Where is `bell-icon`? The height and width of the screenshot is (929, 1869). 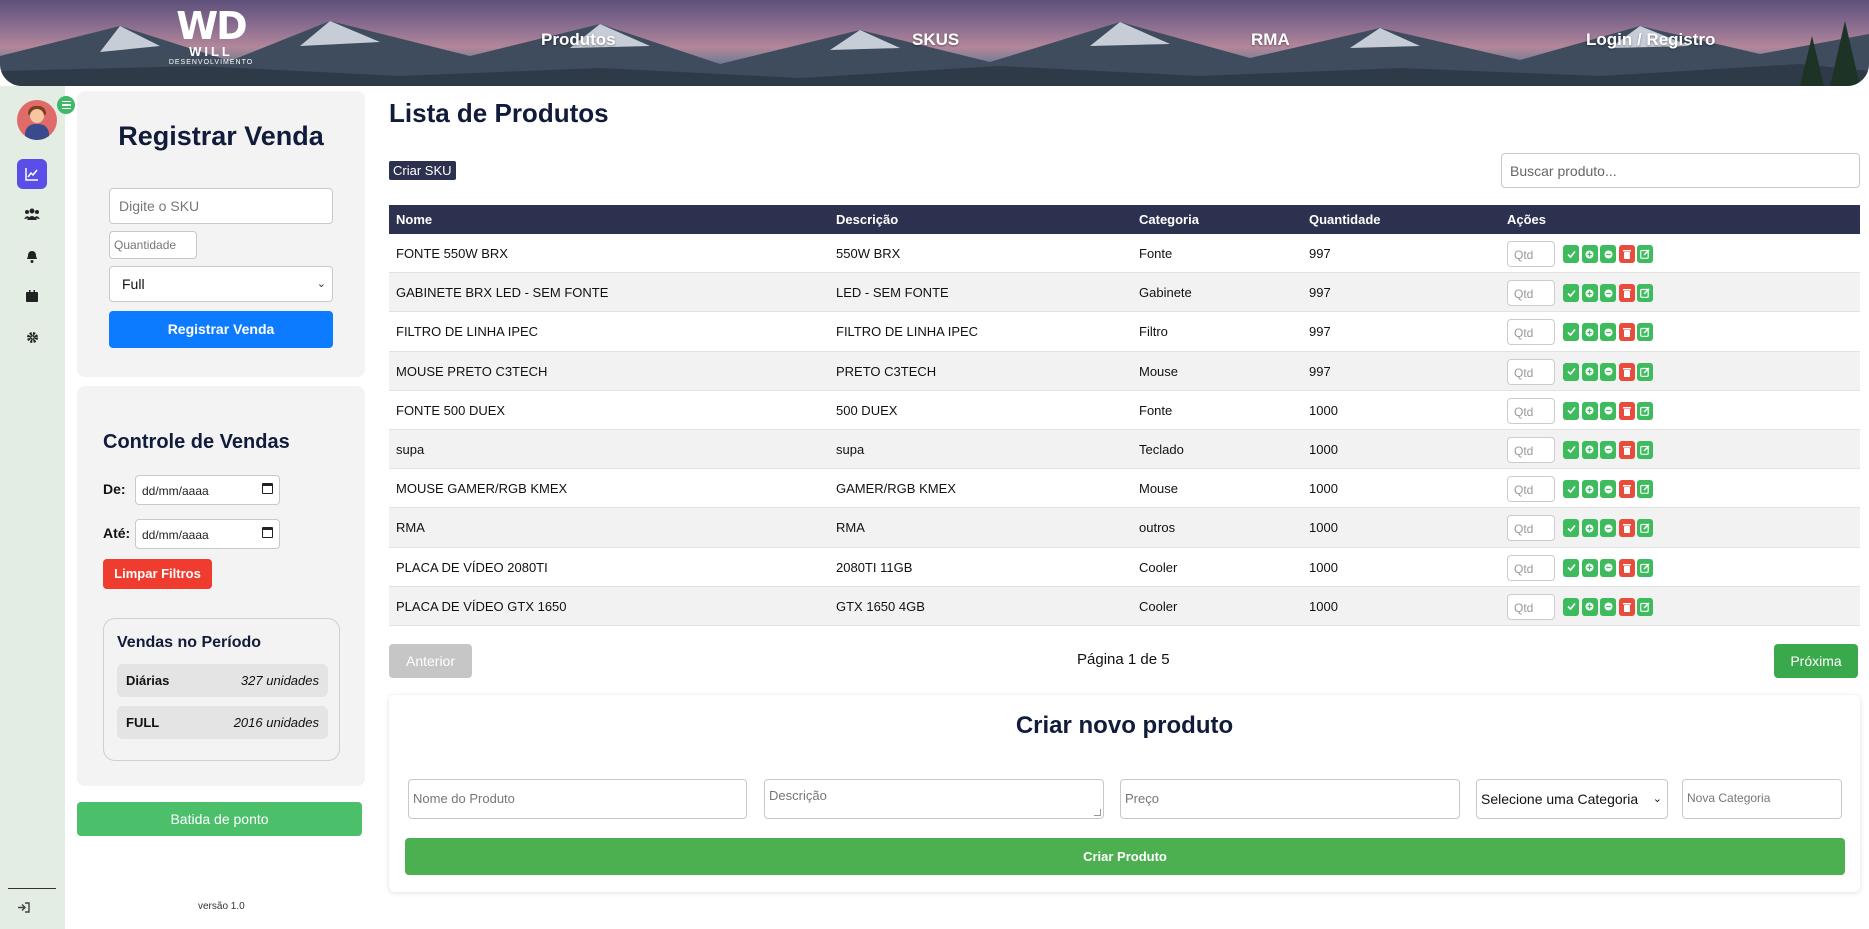 bell-icon is located at coordinates (32, 256).